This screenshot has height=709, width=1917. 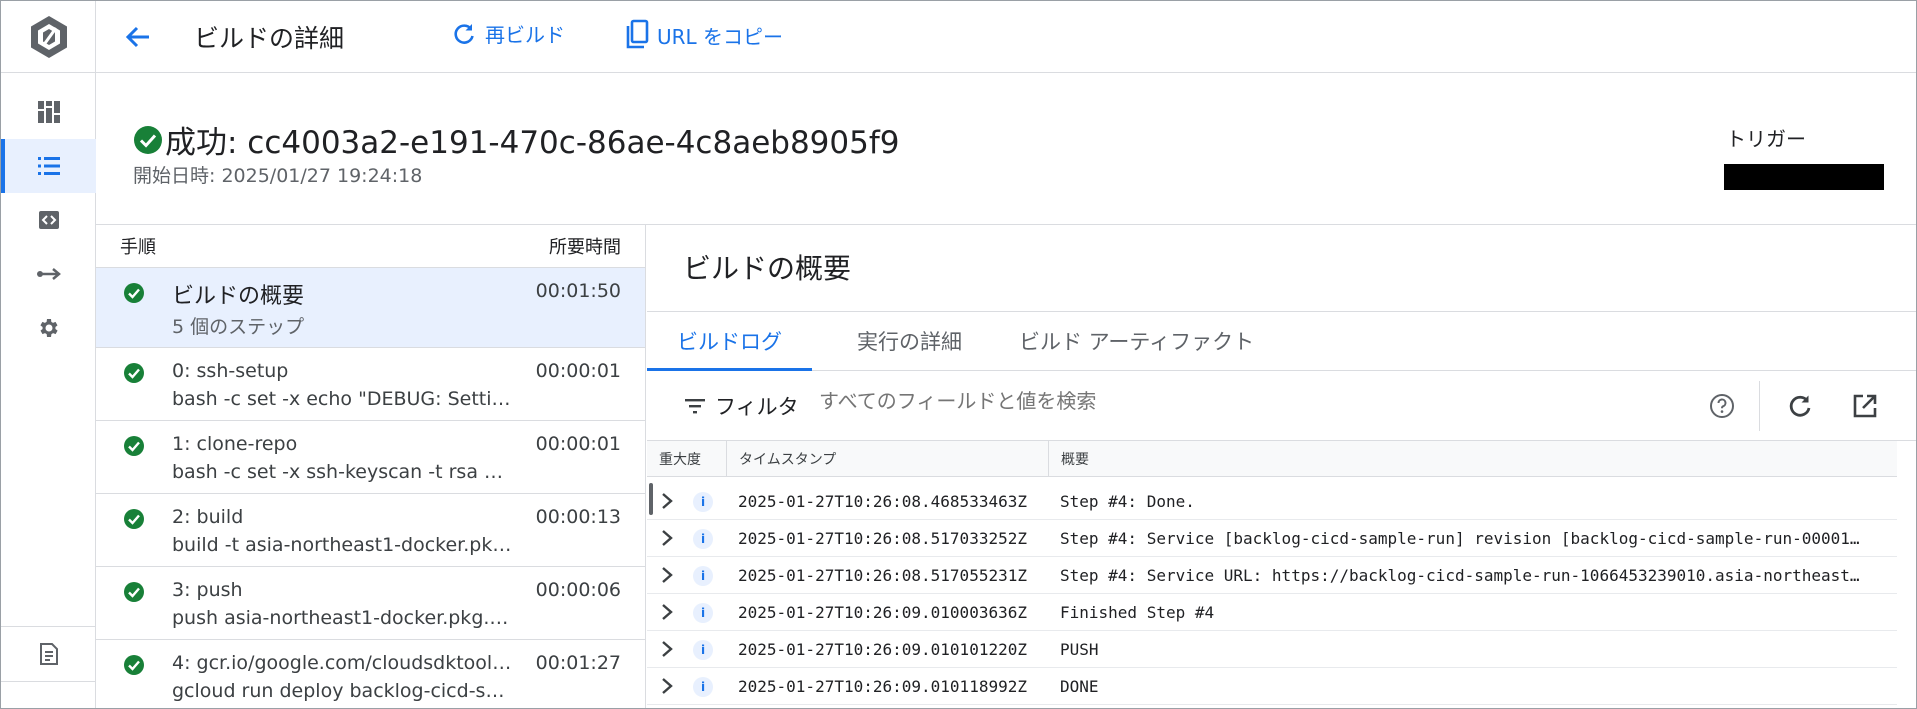 I want to click on rail-repositories, so click(x=48, y=274).